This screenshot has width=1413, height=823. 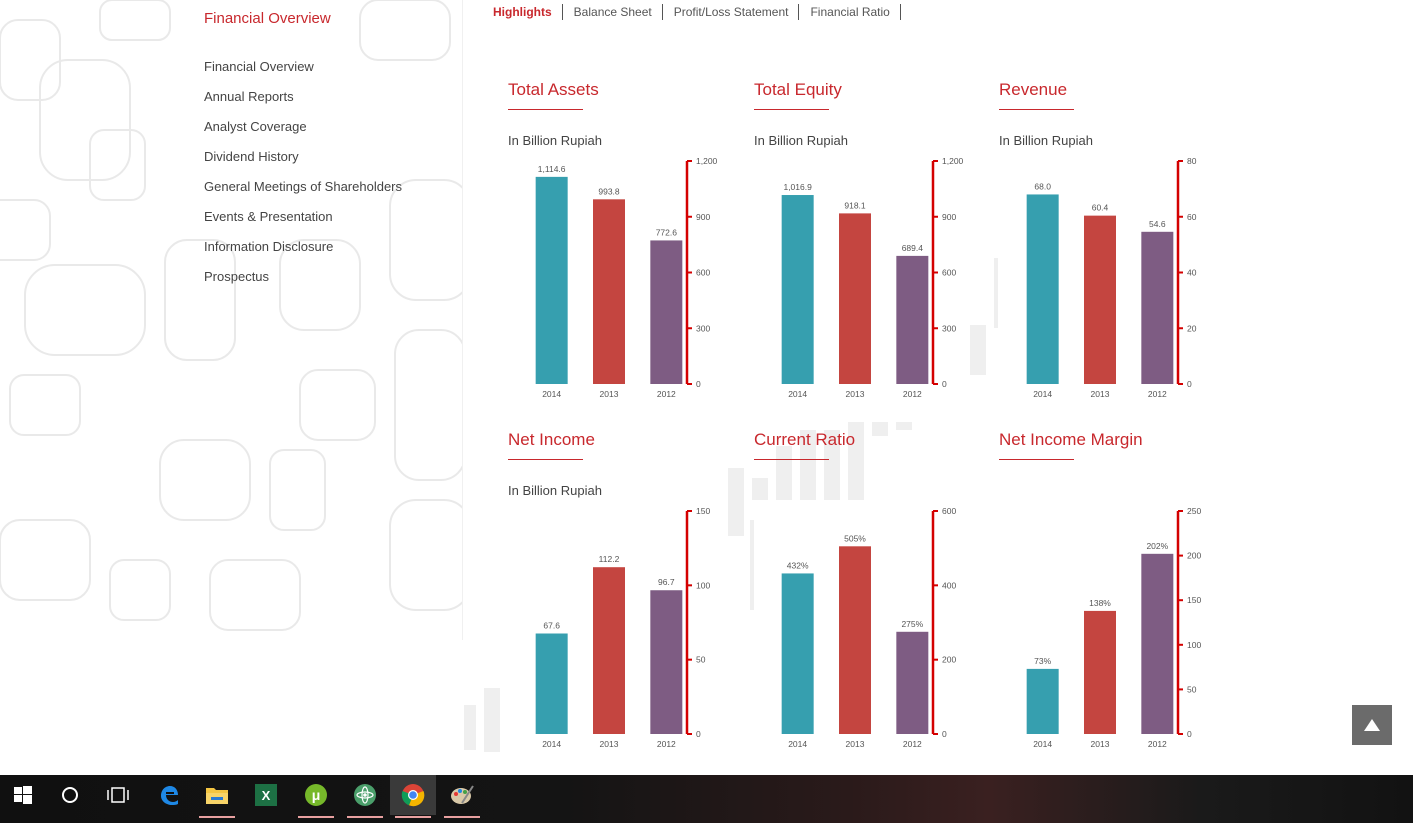 What do you see at coordinates (303, 283) in the screenshot?
I see `sidebar-item-prospectus: Prospectus` at bounding box center [303, 283].